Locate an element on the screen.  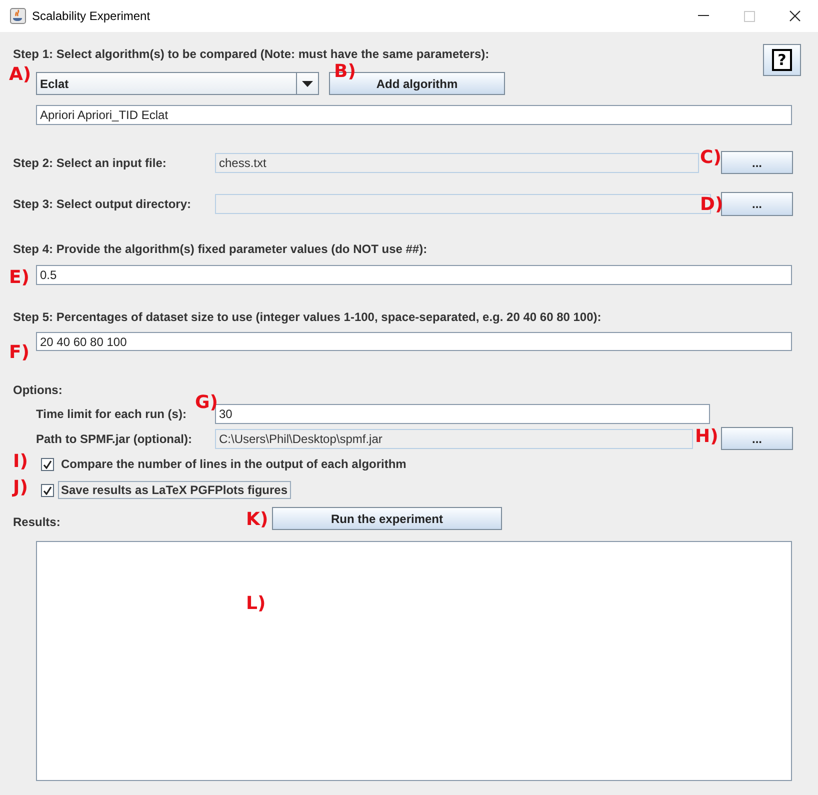
app-icon is located at coordinates (18, 16).